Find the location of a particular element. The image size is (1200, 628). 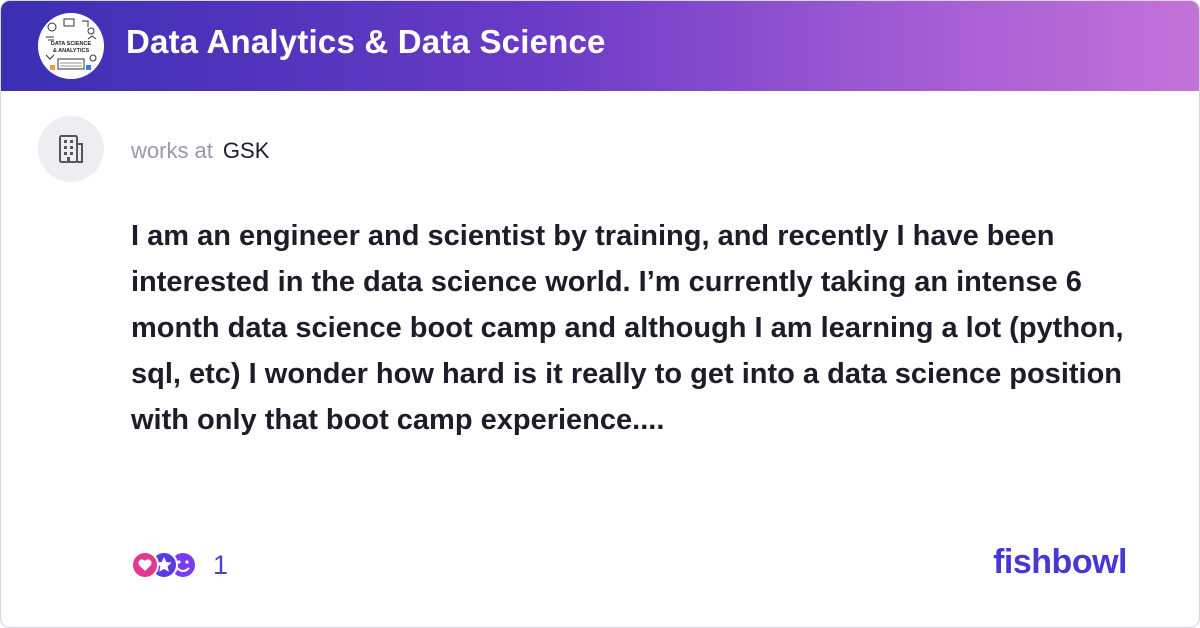

avatar-label-line1: DATA SCIENCE is located at coordinates (71, 44).